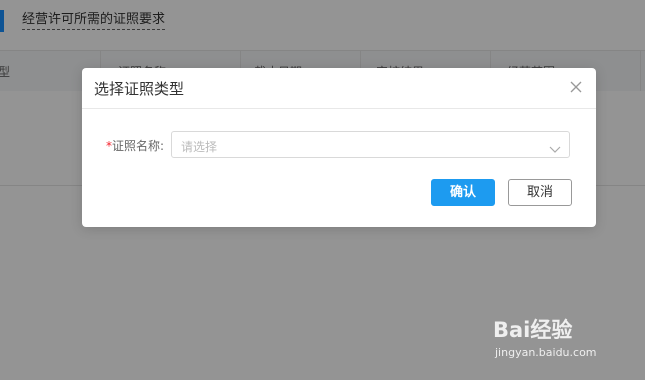 Image resolution: width=645 pixels, height=380 pixels. I want to click on confirm-button: 确认, so click(463, 192).